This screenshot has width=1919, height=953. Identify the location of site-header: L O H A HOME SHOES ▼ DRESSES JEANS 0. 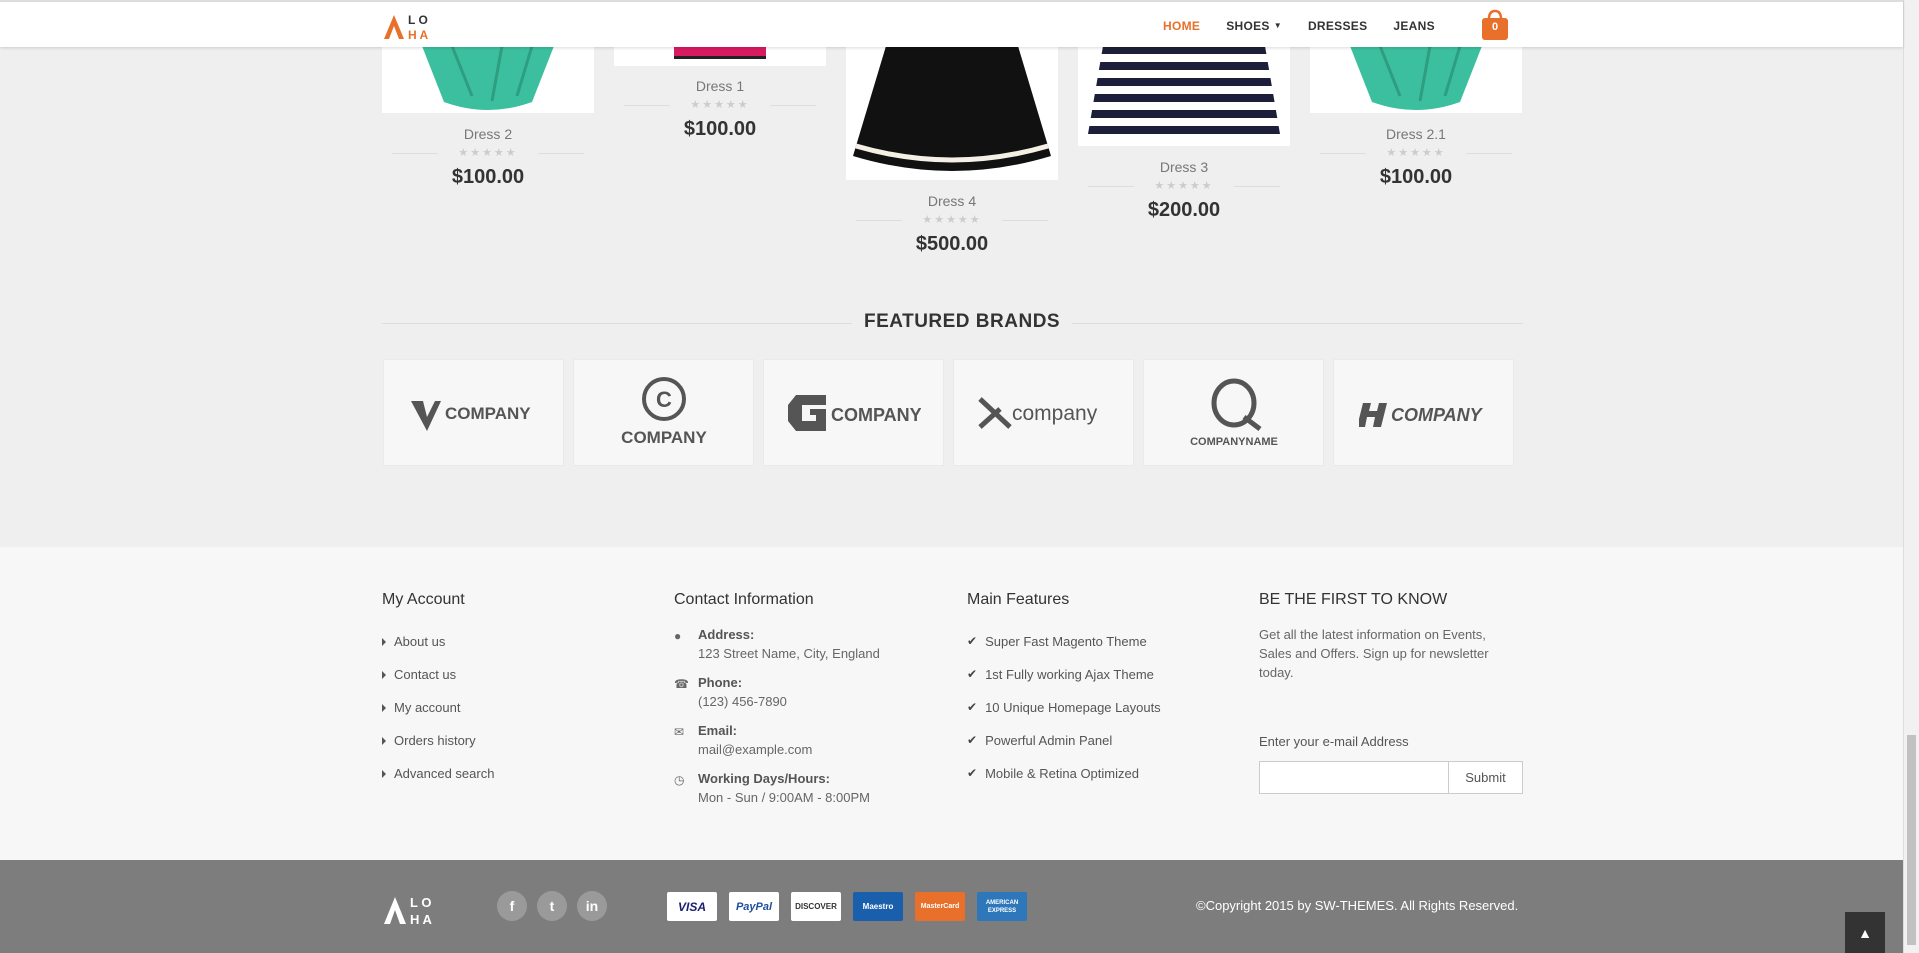
(951, 23).